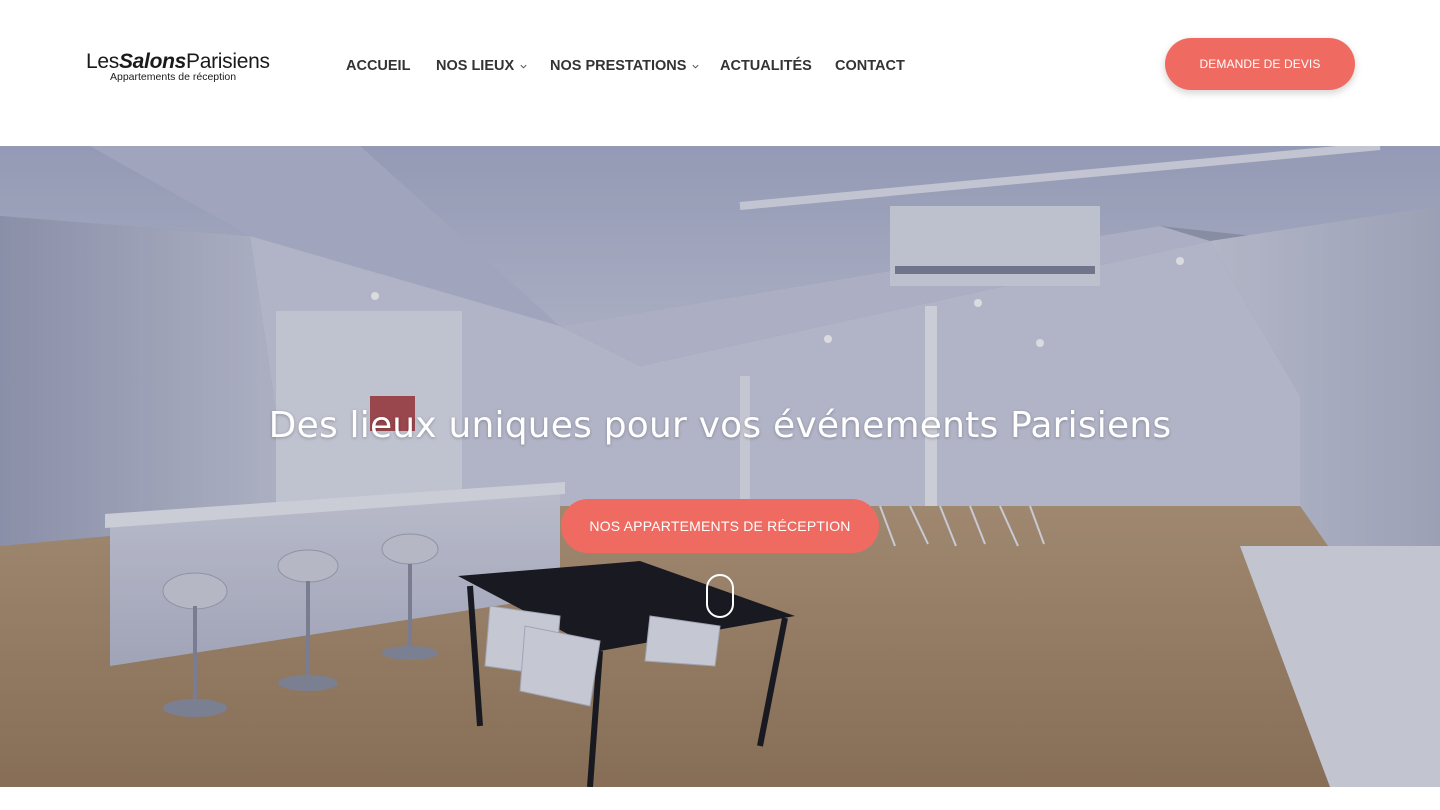 This screenshot has height=810, width=1440. What do you see at coordinates (1260, 64) in the screenshot?
I see `quote-request-button: DEMANDE DE DEVIS` at bounding box center [1260, 64].